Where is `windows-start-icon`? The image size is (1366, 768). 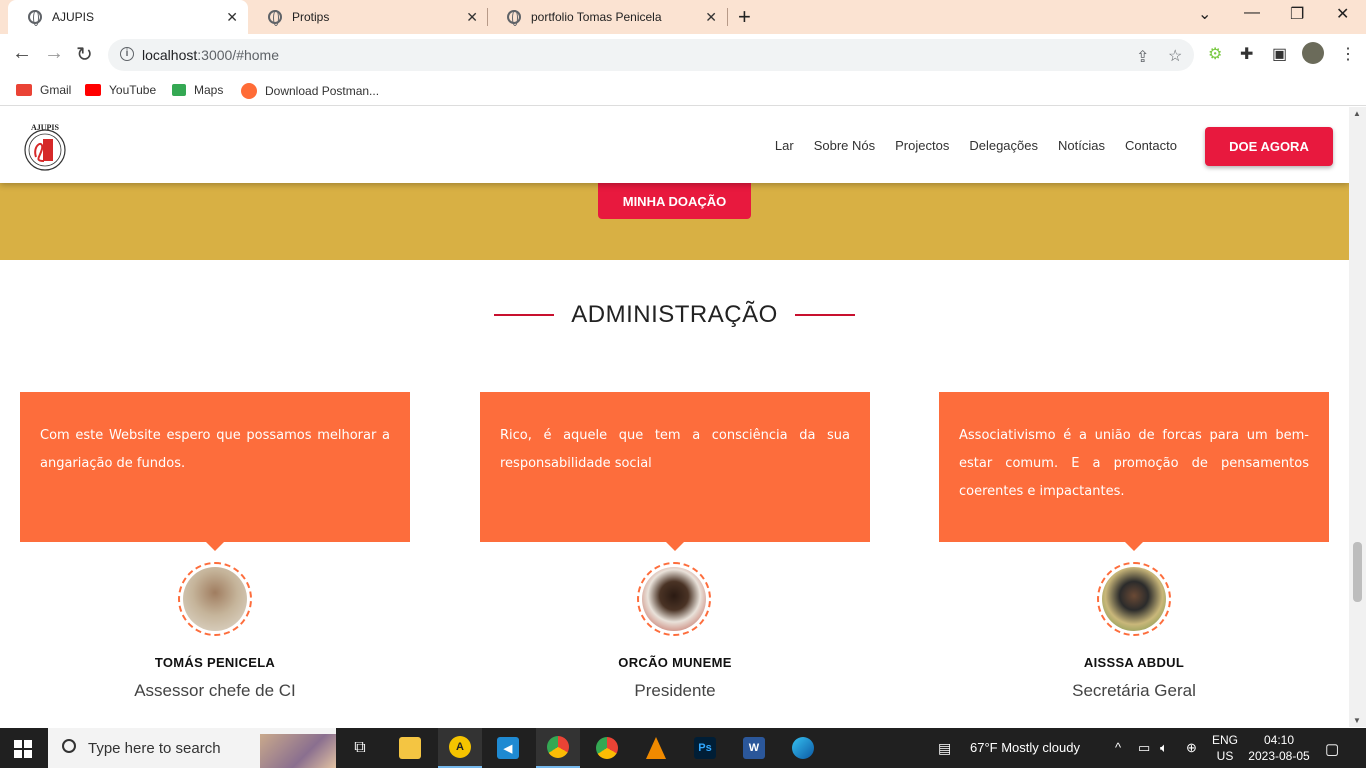 windows-start-icon is located at coordinates (23, 749).